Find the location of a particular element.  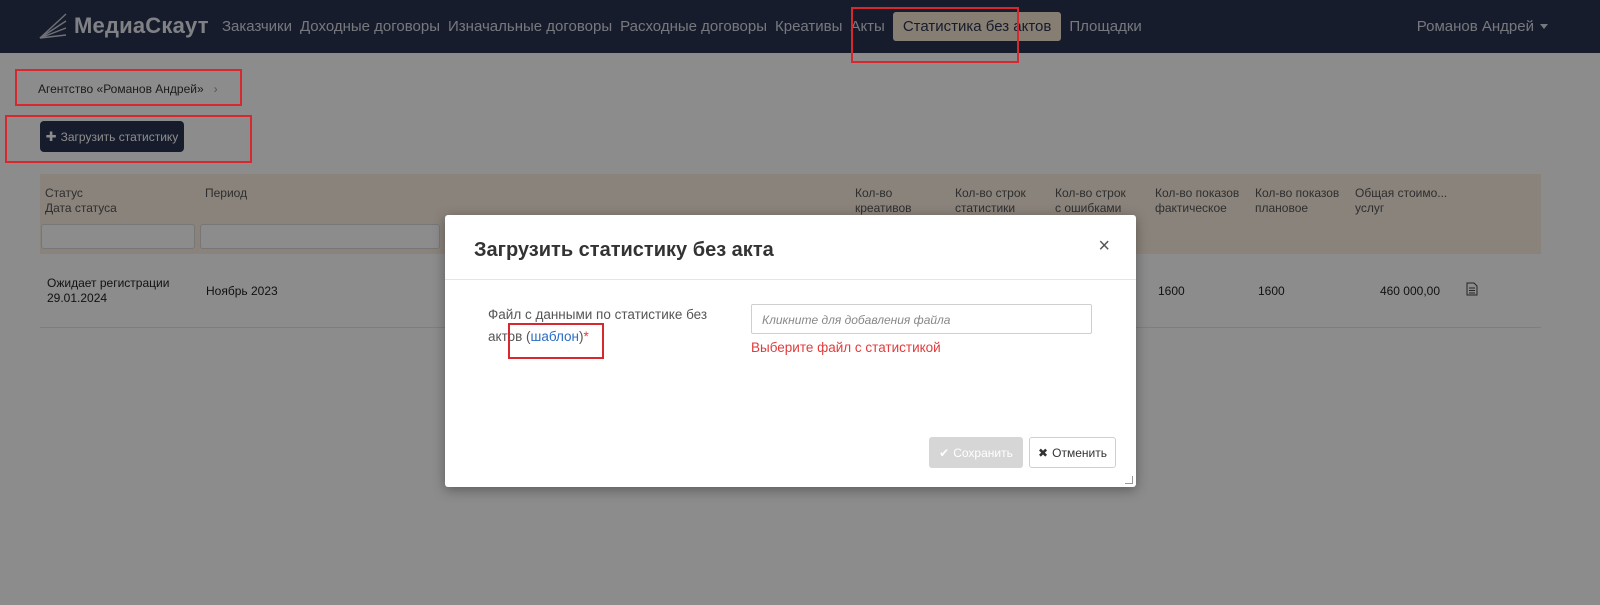

resize-handle is located at coordinates (1129, 480).